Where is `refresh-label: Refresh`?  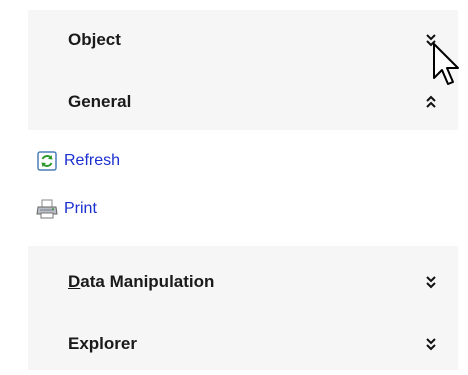 refresh-label: Refresh is located at coordinates (92, 160).